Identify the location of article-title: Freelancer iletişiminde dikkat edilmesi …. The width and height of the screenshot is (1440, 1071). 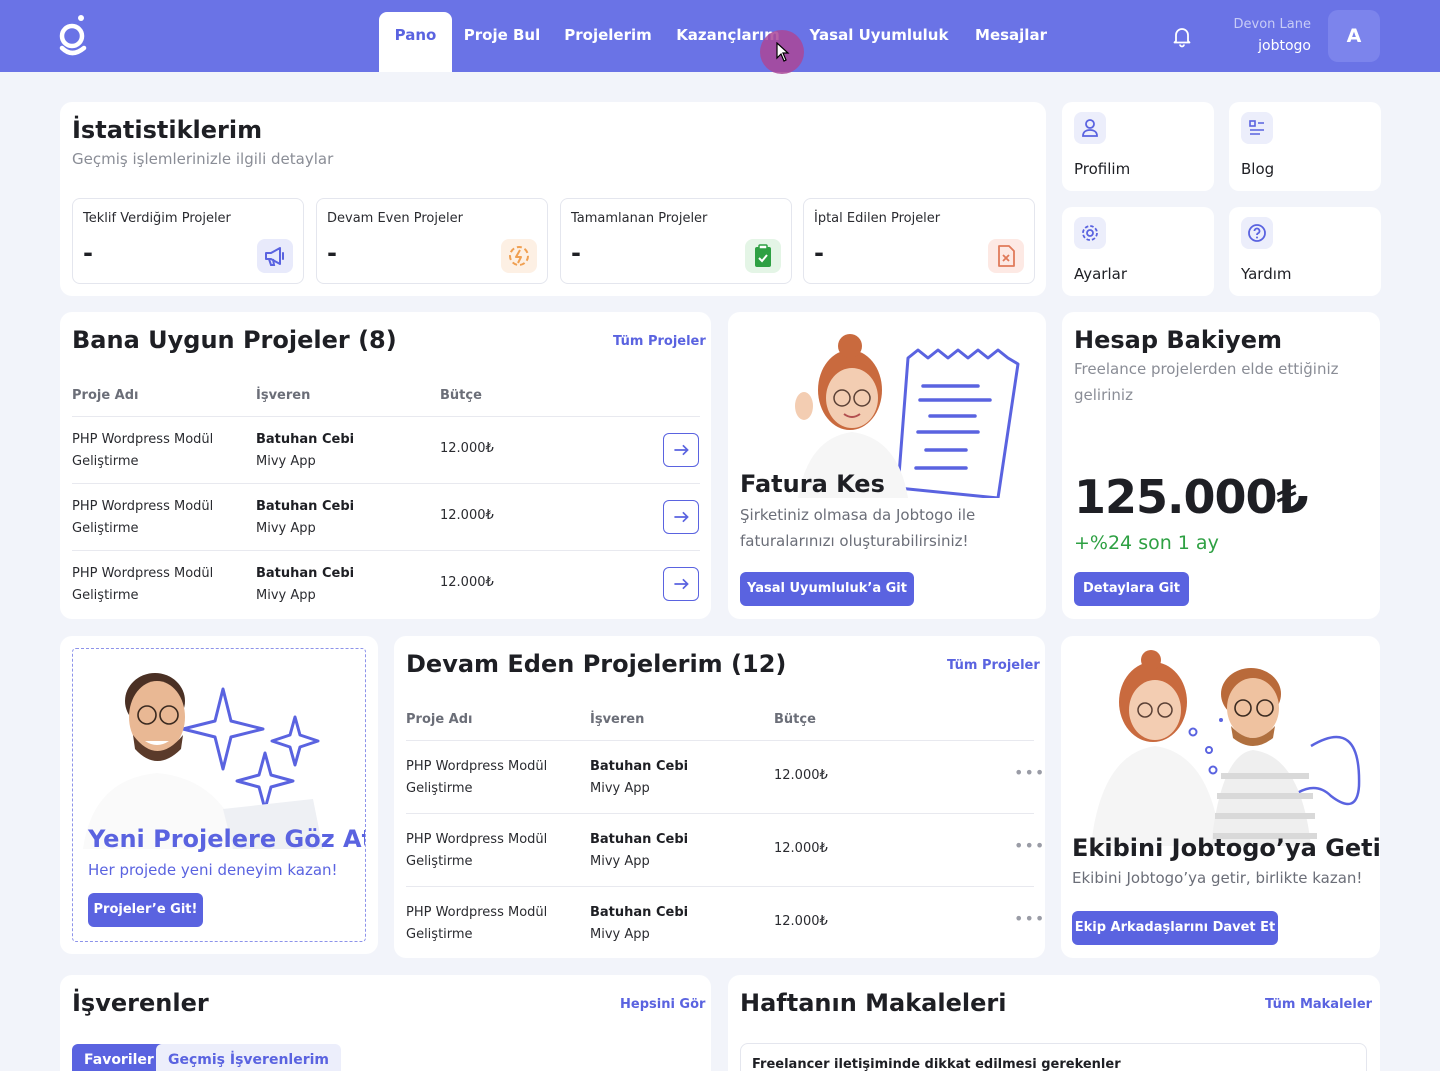
(936, 1064).